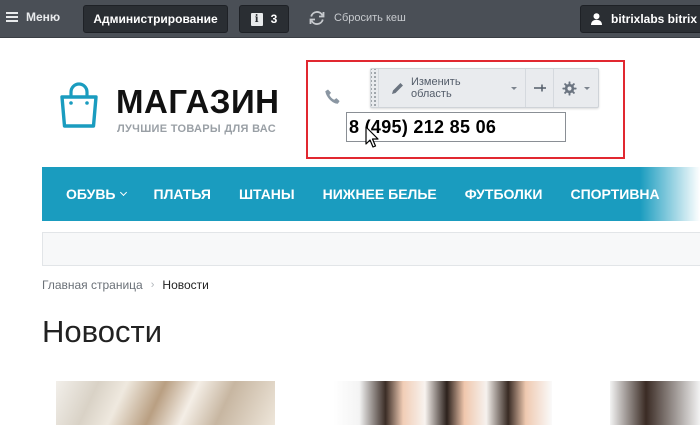 The height and width of the screenshot is (425, 700). What do you see at coordinates (504, 194) in the screenshot?
I see `nav-item-tshirts: ФУТБОЛКИ` at bounding box center [504, 194].